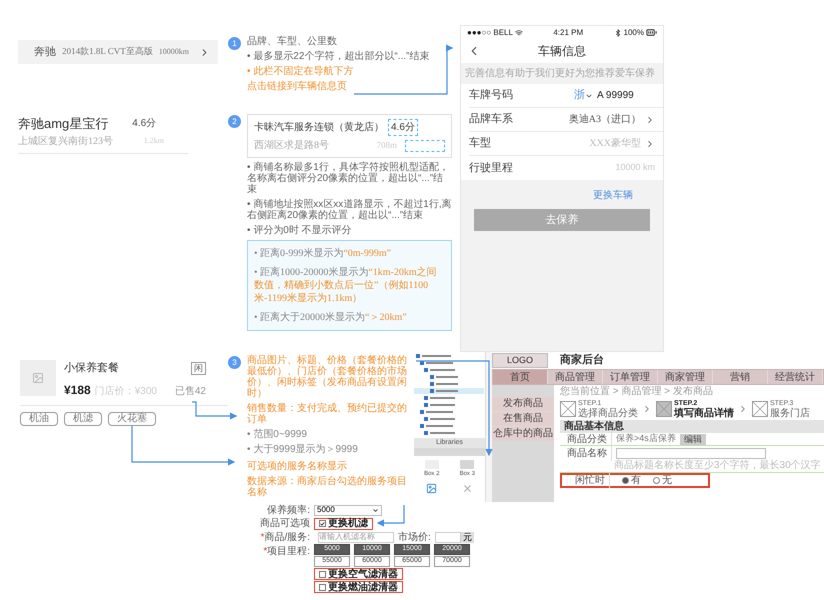 This screenshot has width=824, height=600. Describe the element at coordinates (449, 452) in the screenshot. I see `dropdown-bar` at that location.